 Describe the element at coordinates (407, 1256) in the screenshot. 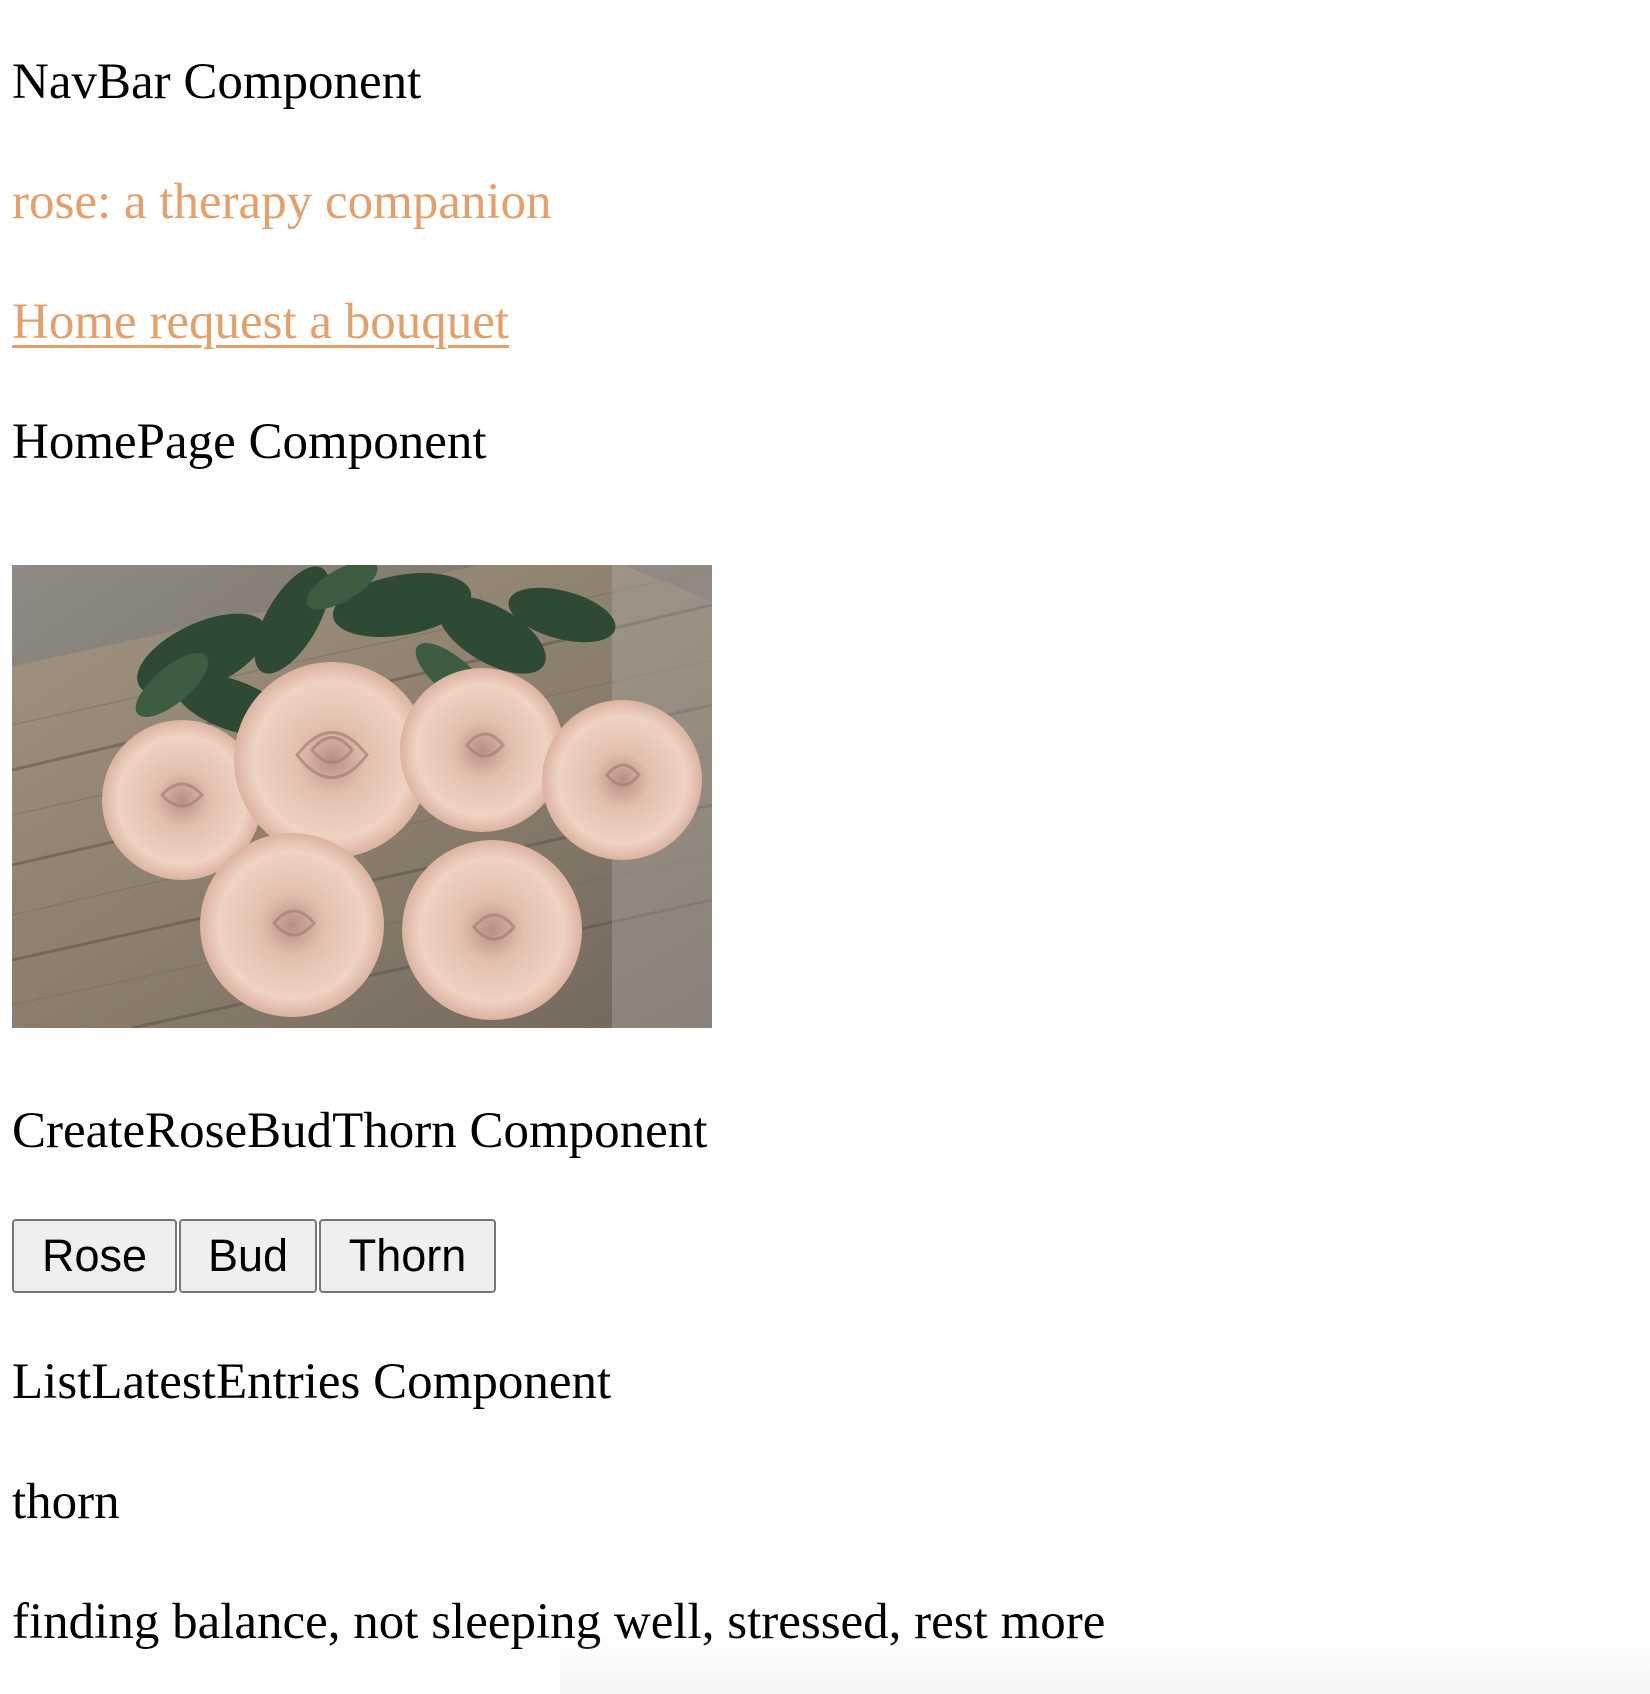

I see `thorn-button: Thorn` at that location.